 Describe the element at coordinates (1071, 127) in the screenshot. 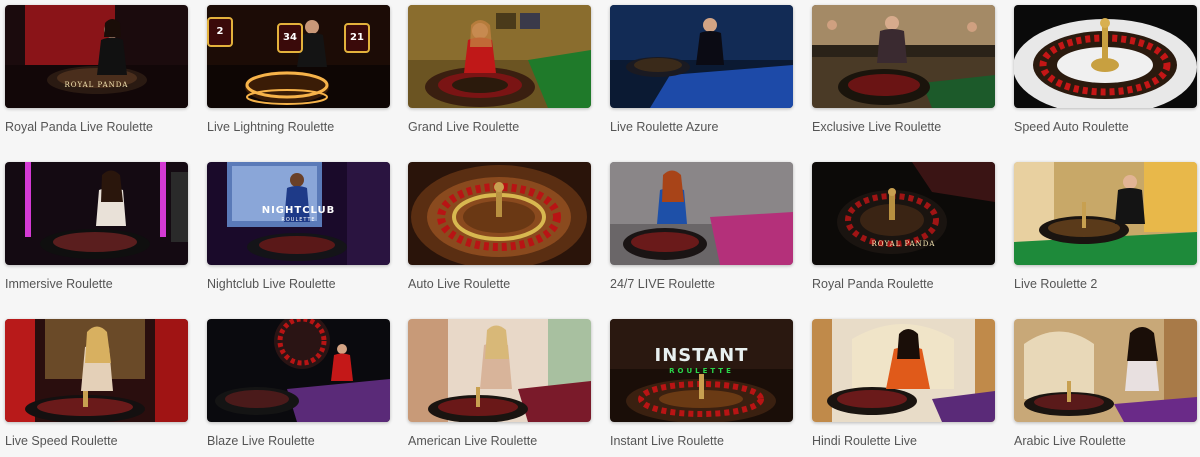

I see `game-title: Speed Auto Roulette` at that location.